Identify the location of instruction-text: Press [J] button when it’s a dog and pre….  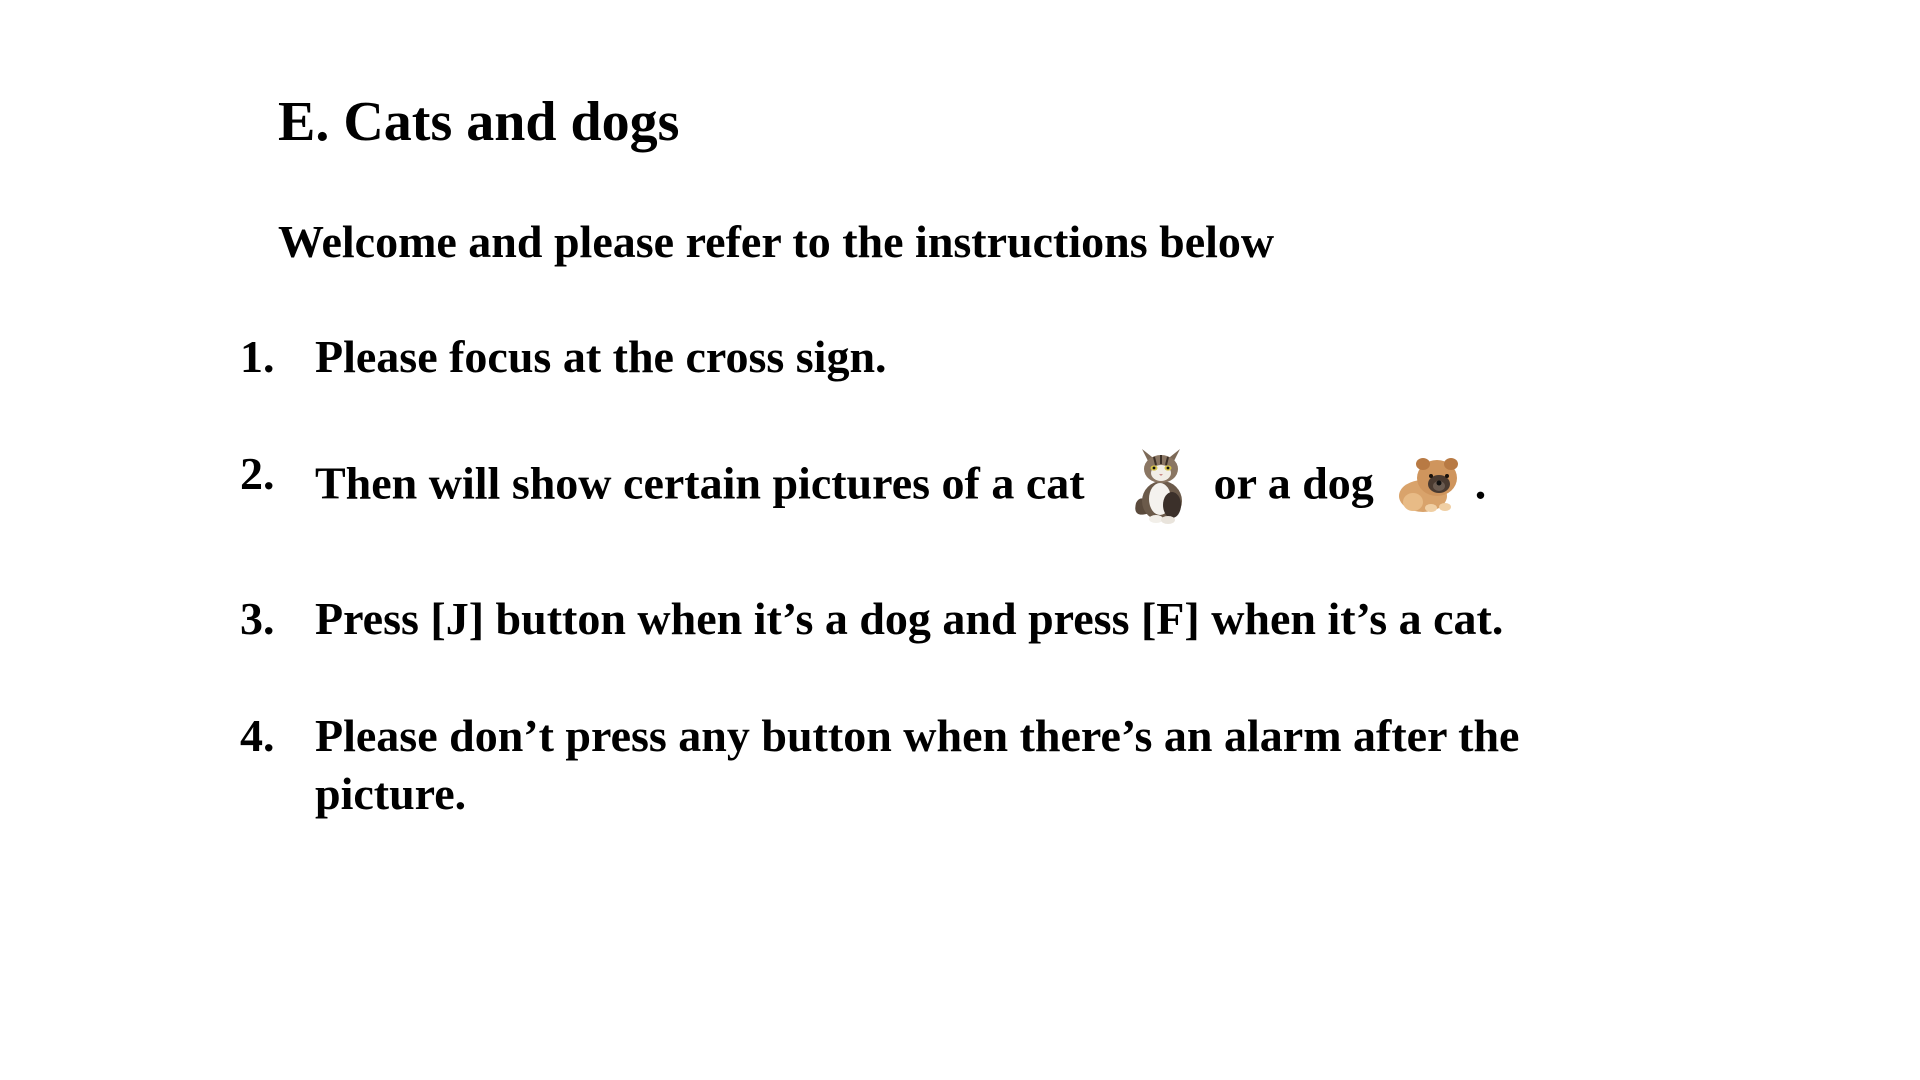
(909, 618).